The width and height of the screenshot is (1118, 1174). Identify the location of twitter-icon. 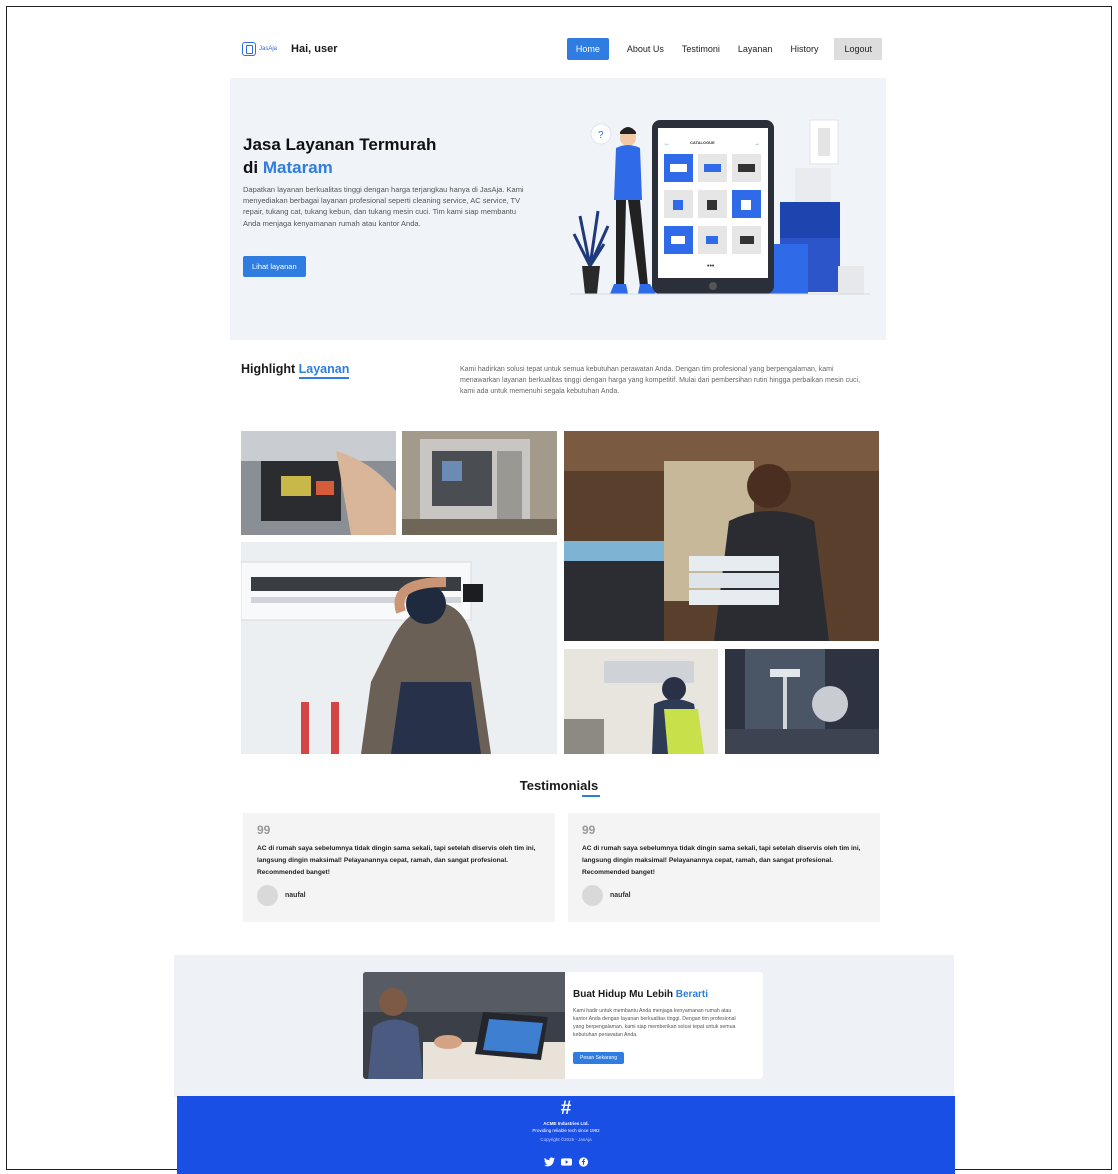
(549, 1160).